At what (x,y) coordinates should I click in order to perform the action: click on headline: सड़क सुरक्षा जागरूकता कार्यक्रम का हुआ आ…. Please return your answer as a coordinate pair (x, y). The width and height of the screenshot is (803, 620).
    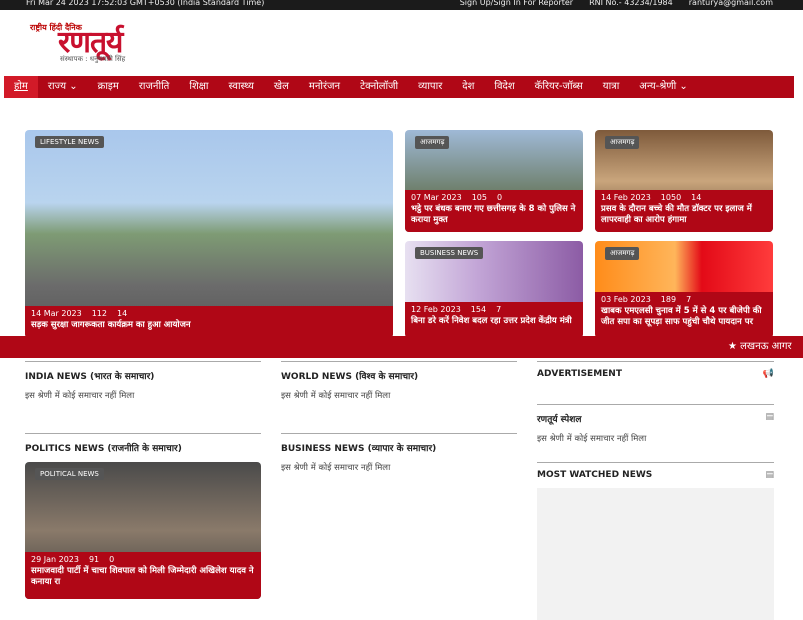
    Looking at the image, I should click on (209, 325).